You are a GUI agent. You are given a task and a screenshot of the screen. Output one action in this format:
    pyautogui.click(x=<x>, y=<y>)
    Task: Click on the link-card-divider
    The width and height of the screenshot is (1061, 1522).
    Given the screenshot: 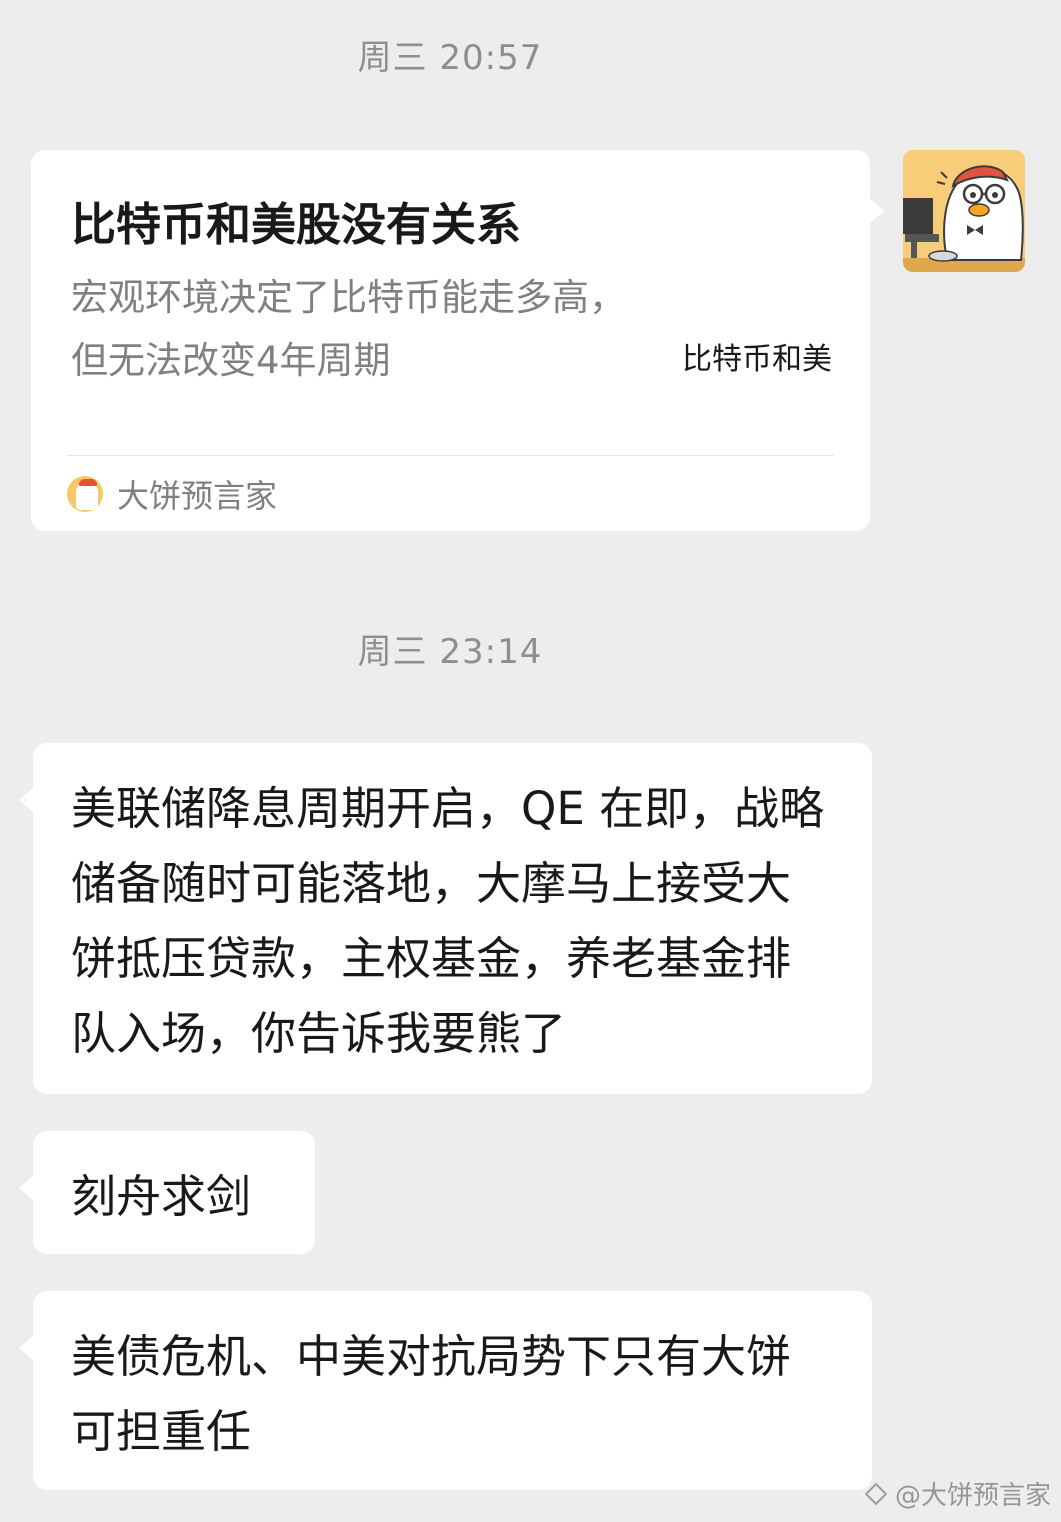 What is the action you would take?
    pyautogui.click(x=450, y=455)
    